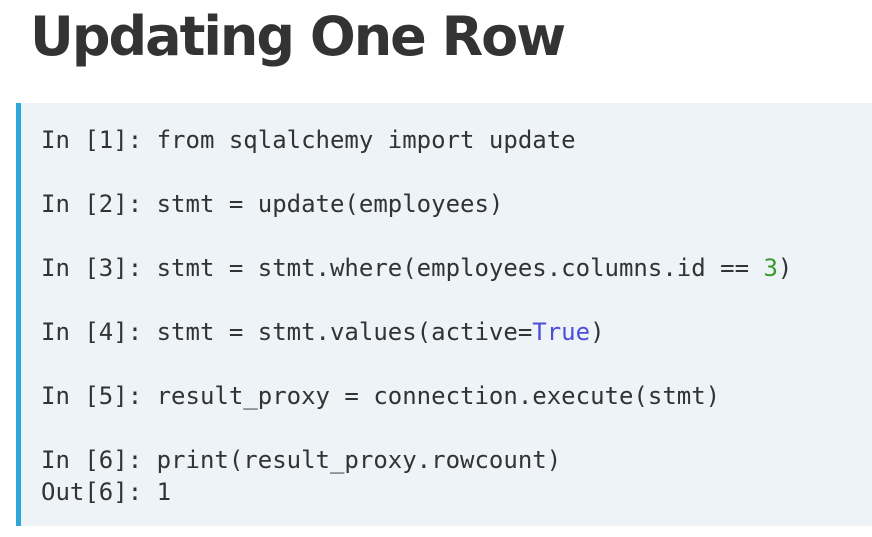 The height and width of the screenshot is (537, 872). I want to click on prompt-in-1: In [1]:, so click(99, 140).